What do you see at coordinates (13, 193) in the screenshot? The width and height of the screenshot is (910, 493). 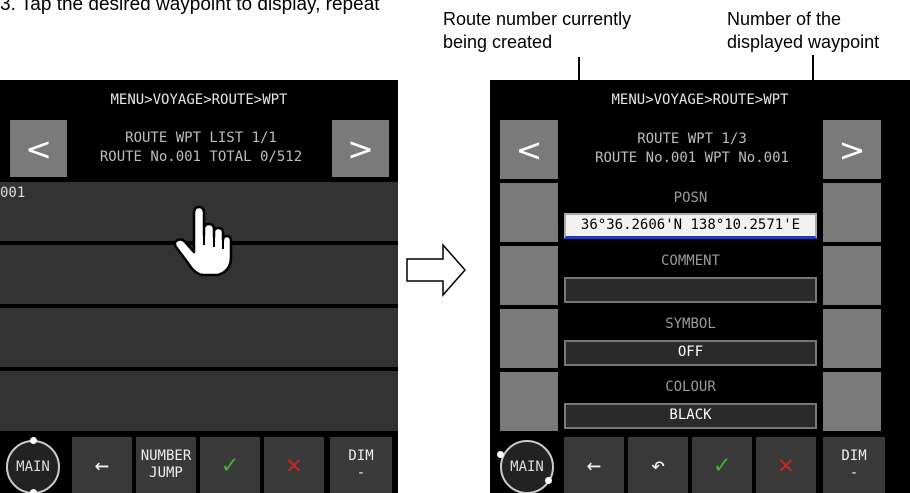 I see `list-item-label: 001` at bounding box center [13, 193].